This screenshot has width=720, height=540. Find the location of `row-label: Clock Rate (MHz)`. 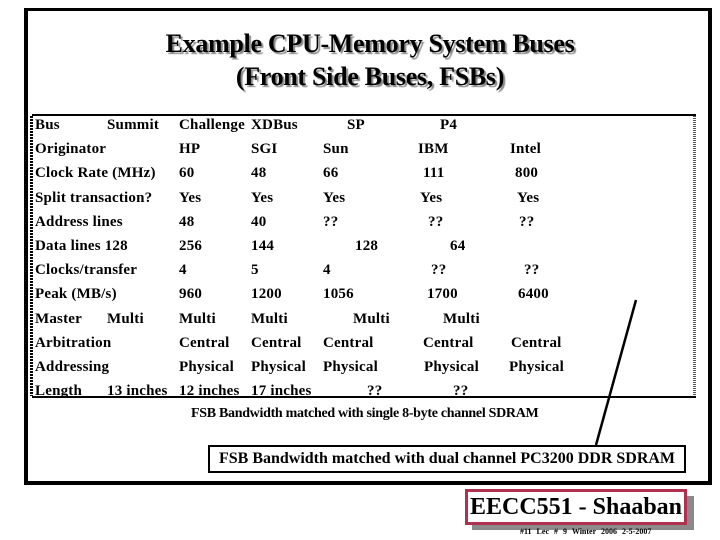

row-label: Clock Rate (MHz) is located at coordinates (95, 173).